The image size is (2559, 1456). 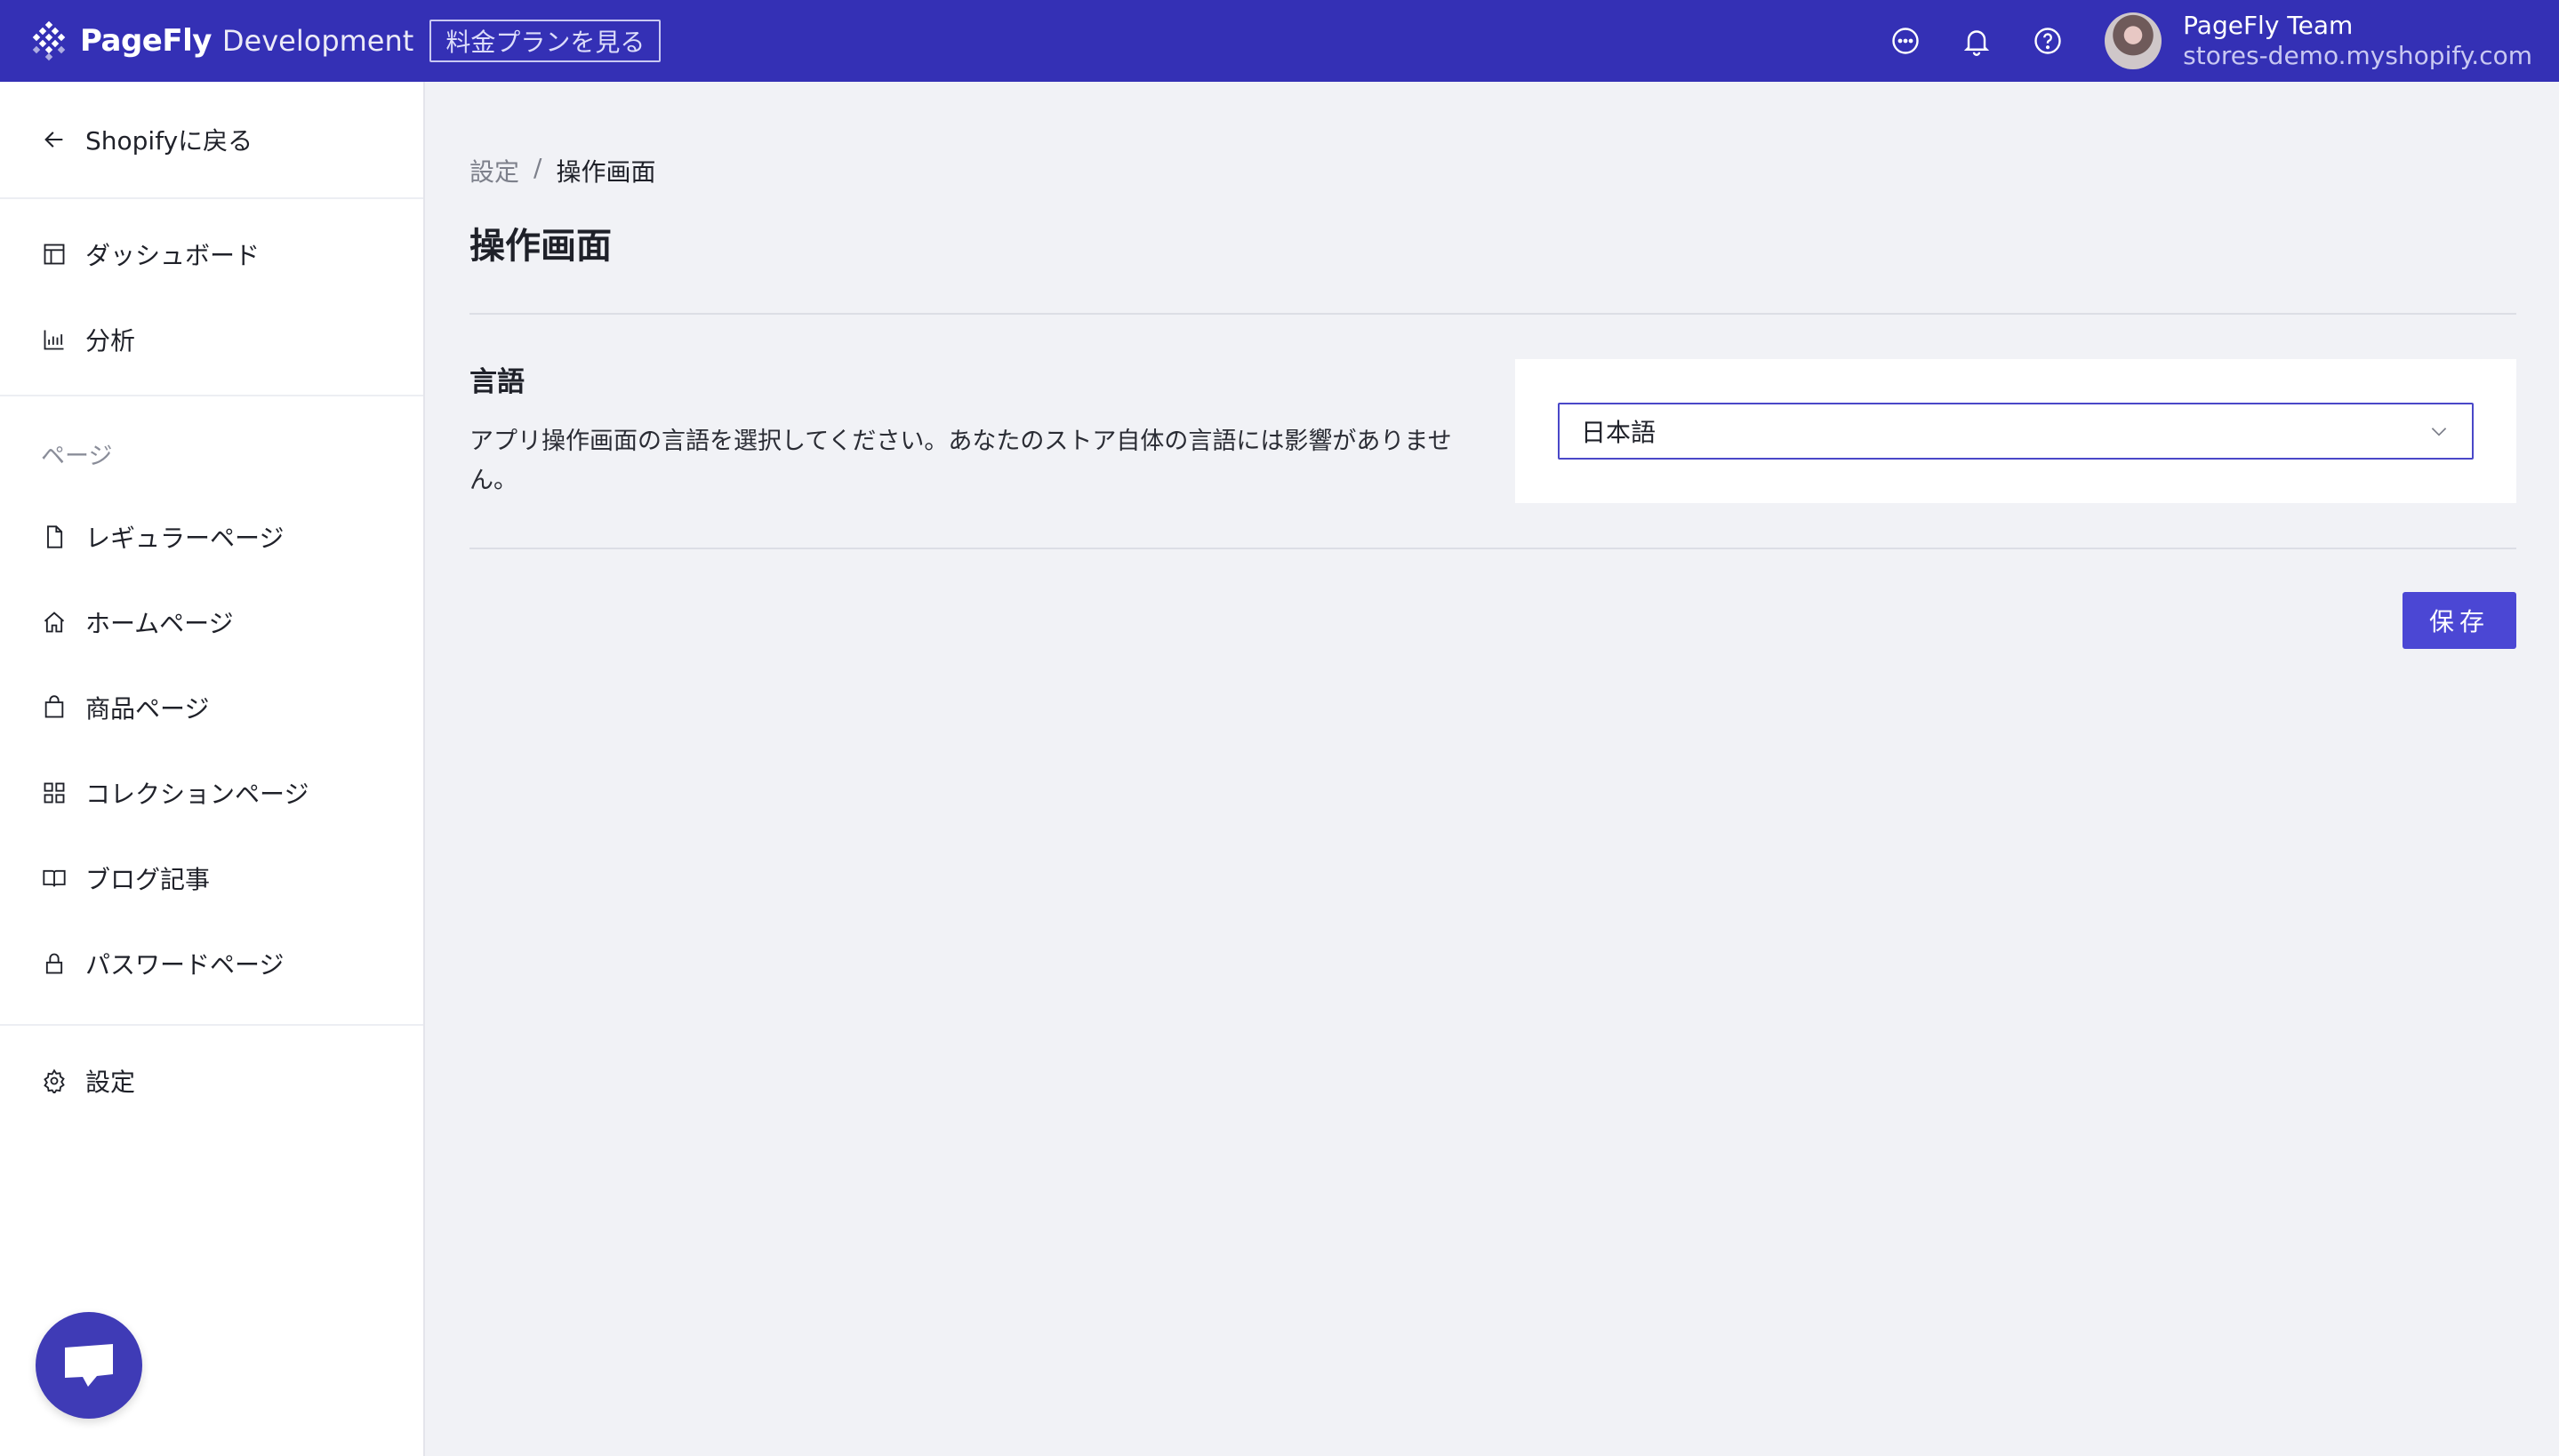 What do you see at coordinates (169, 141) in the screenshot?
I see `back-label: Shopifyに戻る` at bounding box center [169, 141].